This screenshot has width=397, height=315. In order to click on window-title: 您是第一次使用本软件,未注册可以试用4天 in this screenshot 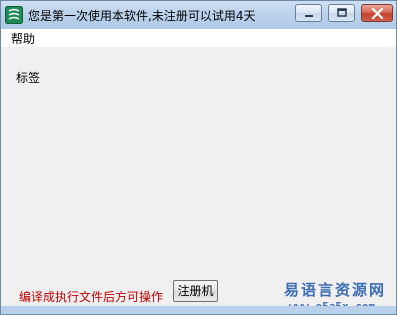, I will do `click(142, 16)`.